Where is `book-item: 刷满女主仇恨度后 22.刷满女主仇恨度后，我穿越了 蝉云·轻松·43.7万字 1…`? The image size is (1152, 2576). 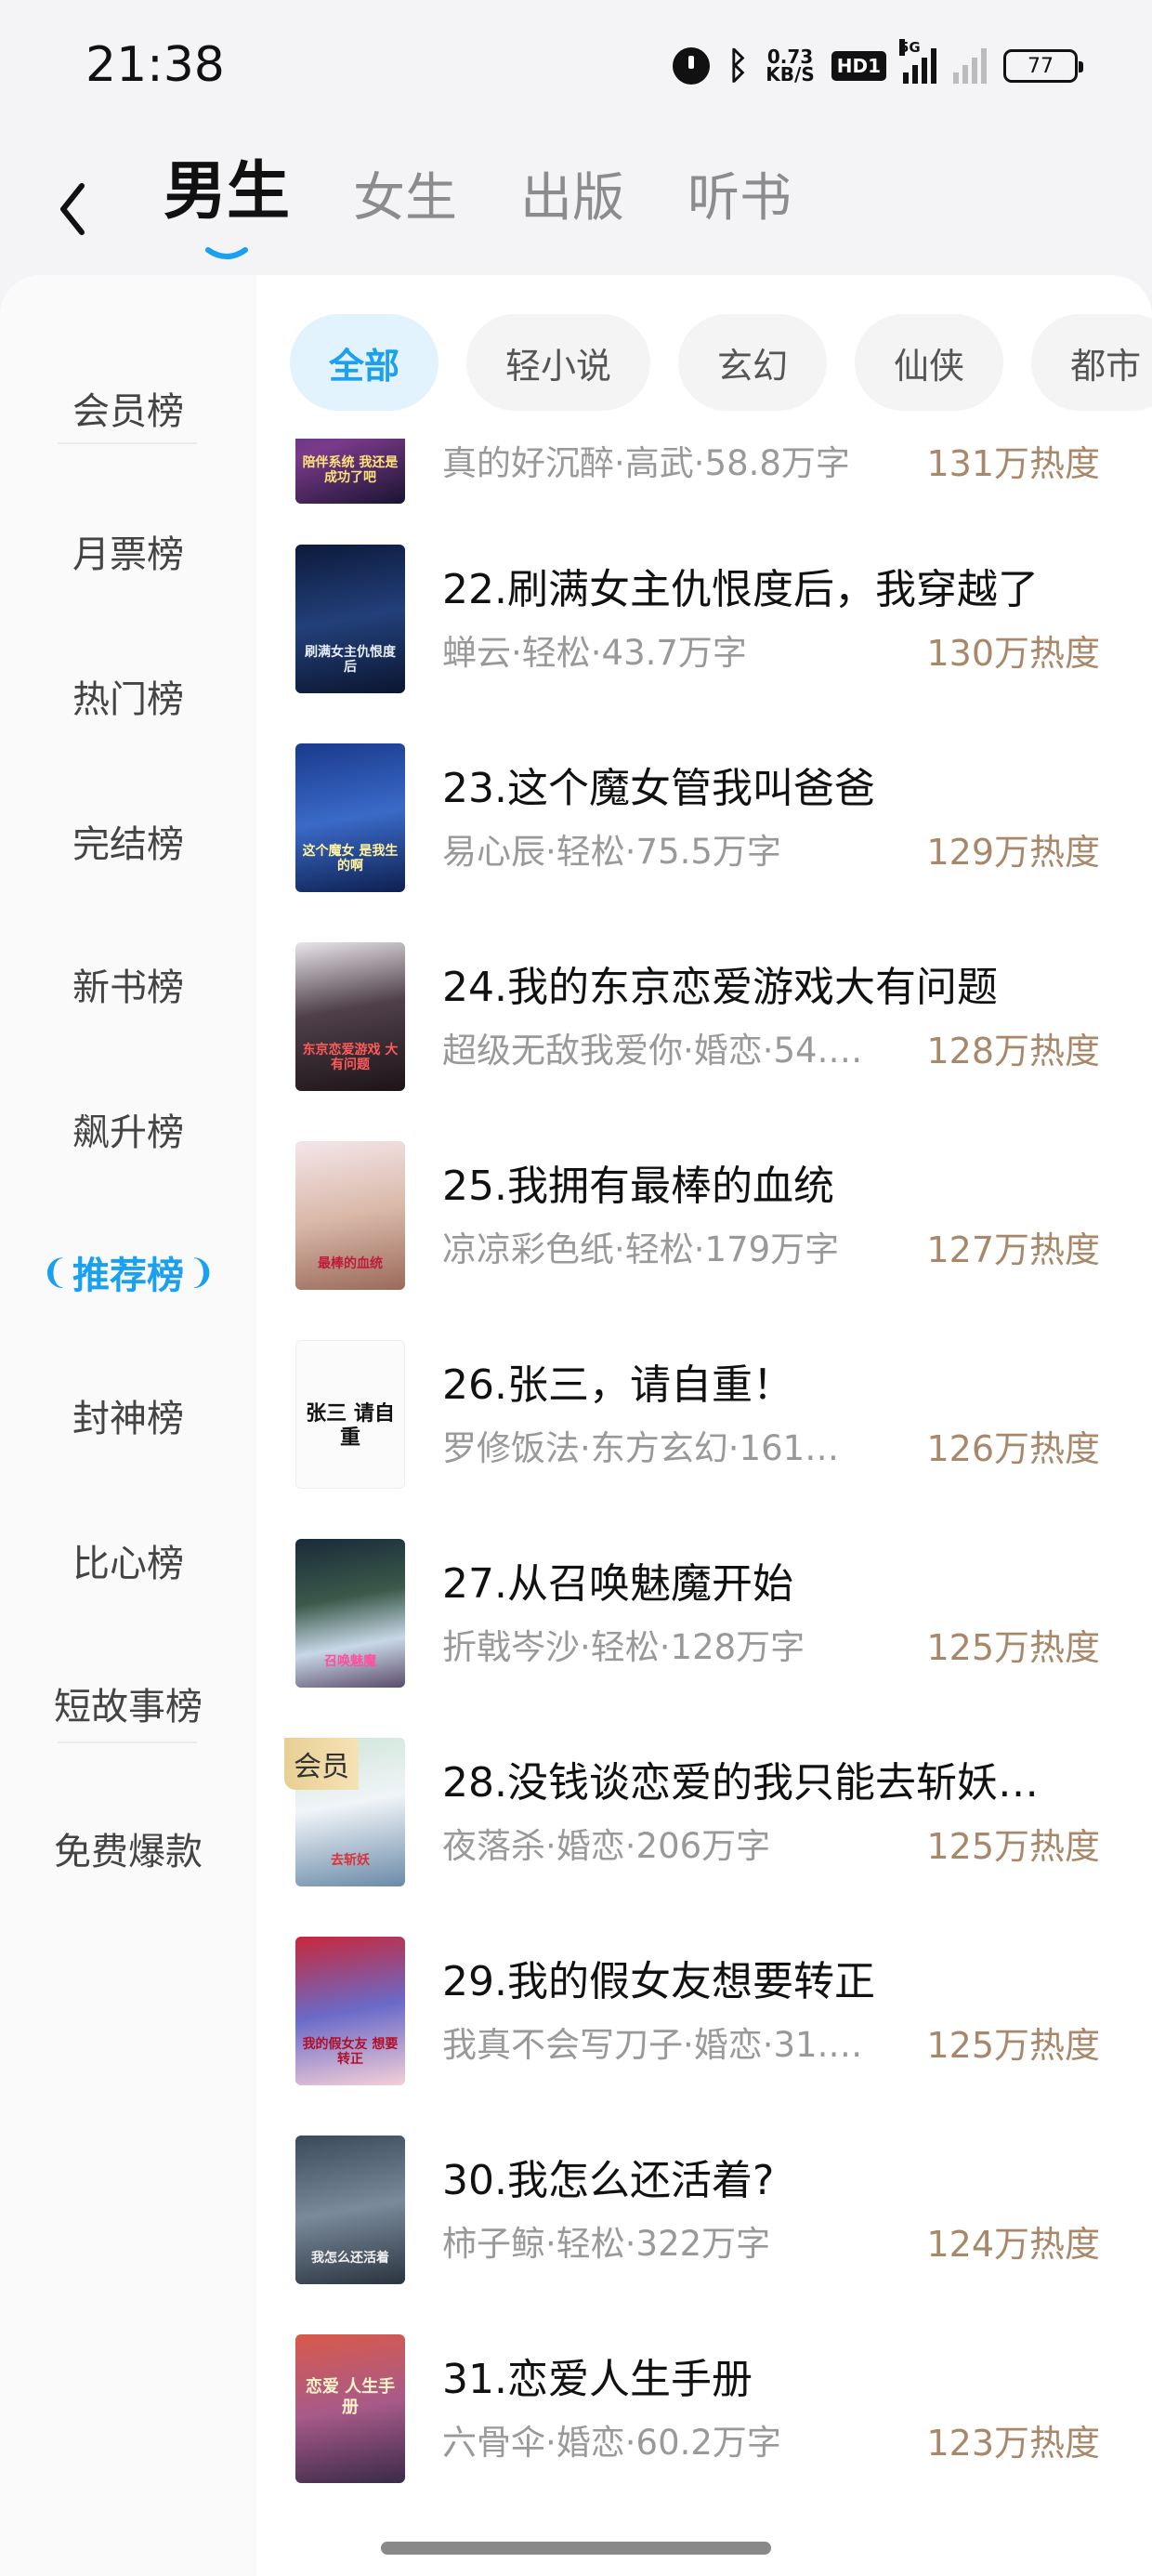 book-item: 刷满女主仇恨度后 22.刷满女主仇恨度后，我穿越了 蝉云·轻松·43.7万字 1… is located at coordinates (704, 619).